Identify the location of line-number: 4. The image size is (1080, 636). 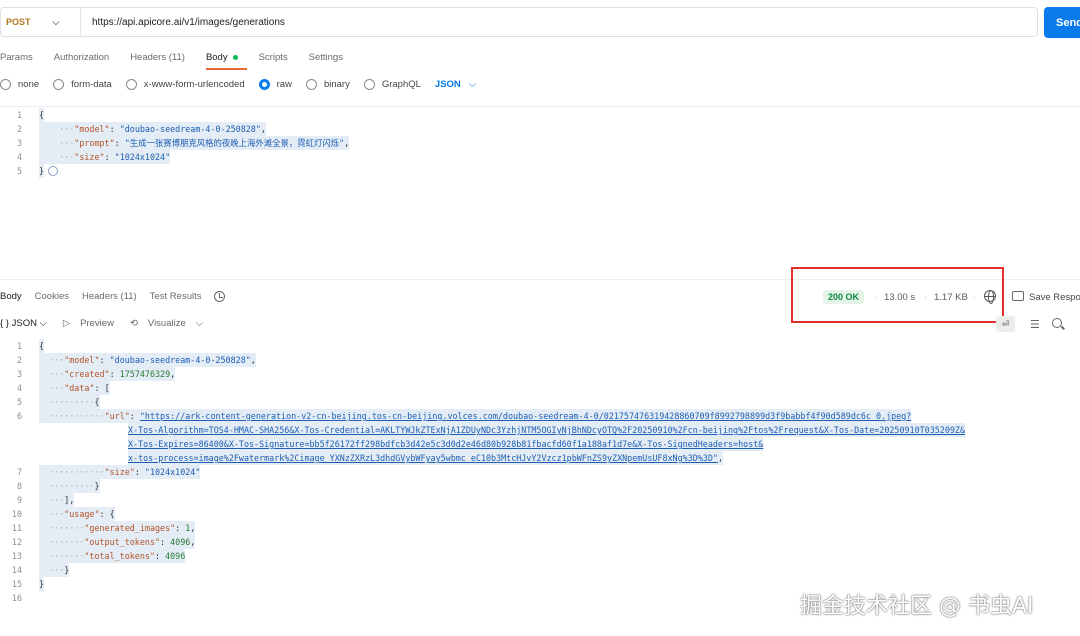
(19, 388).